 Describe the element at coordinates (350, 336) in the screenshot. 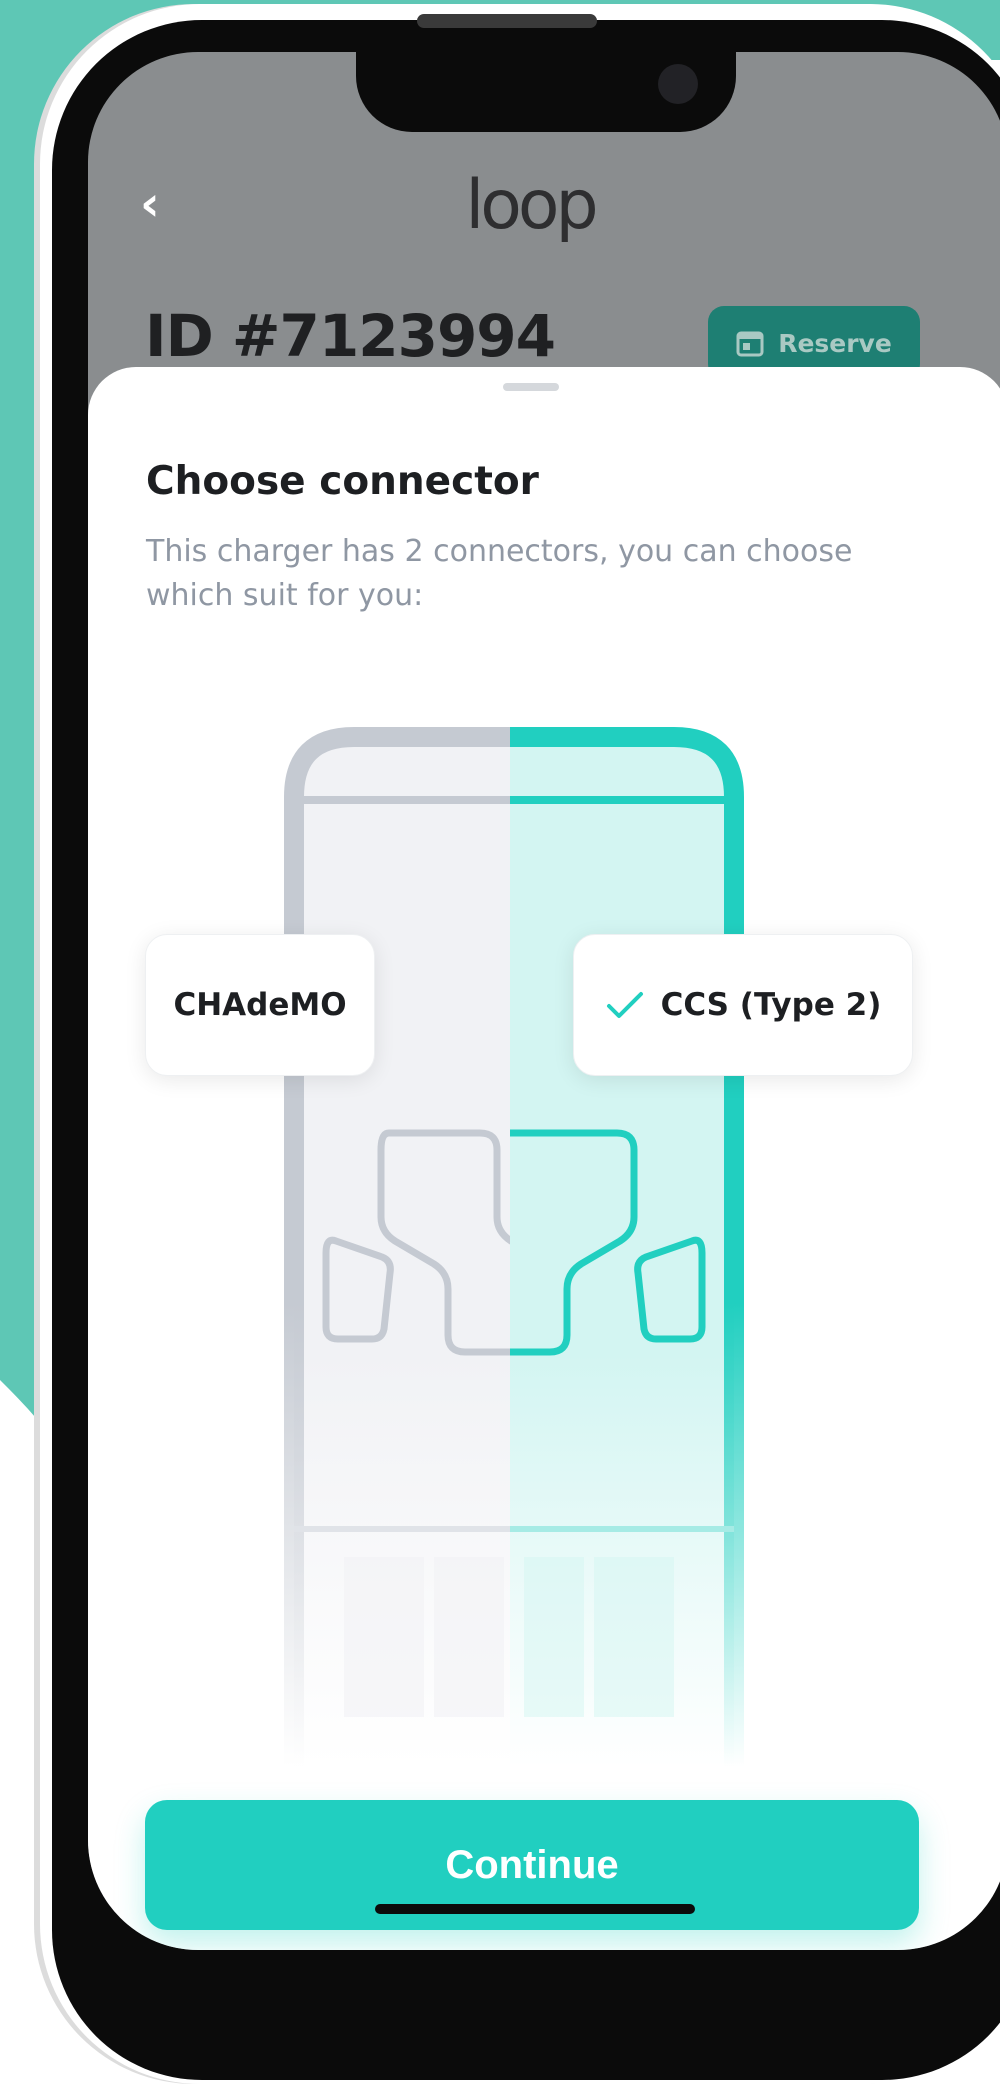

I see `charger-id: ID #7123994` at that location.